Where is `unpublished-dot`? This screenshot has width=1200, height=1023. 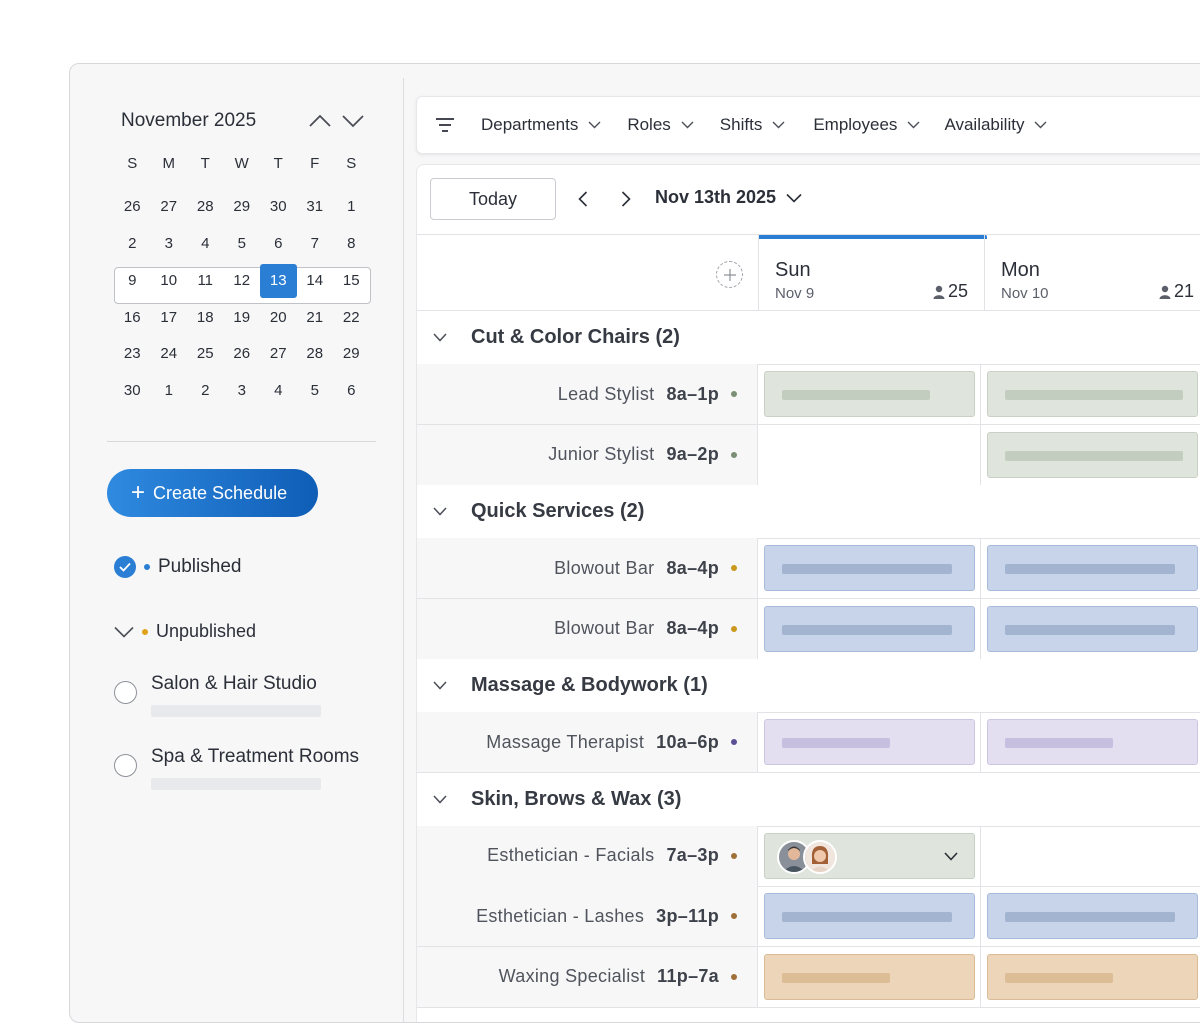 unpublished-dot is located at coordinates (145, 631).